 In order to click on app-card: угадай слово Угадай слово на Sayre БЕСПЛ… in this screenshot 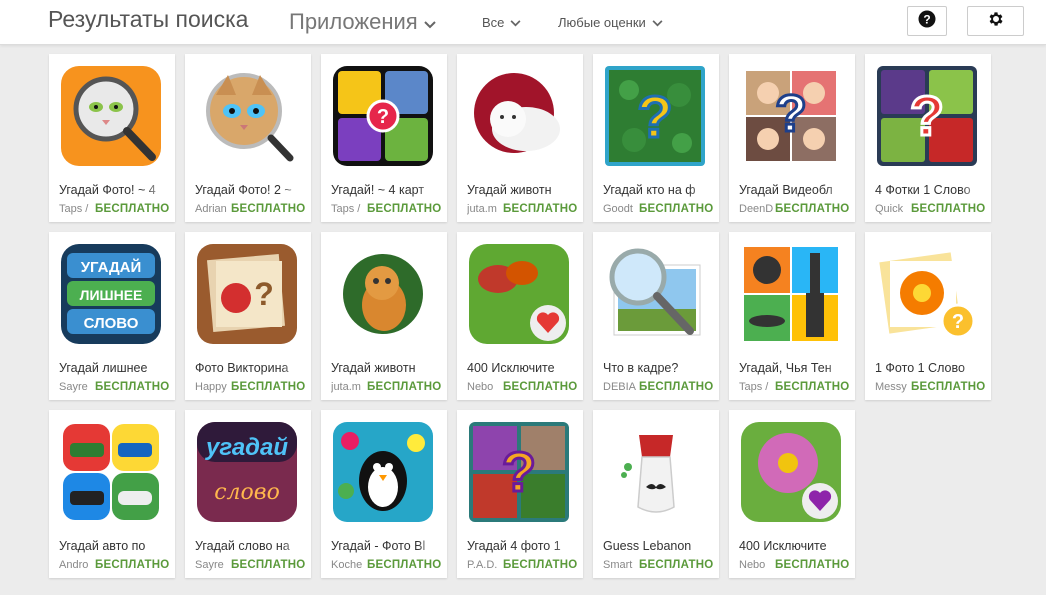, I will do `click(248, 494)`.